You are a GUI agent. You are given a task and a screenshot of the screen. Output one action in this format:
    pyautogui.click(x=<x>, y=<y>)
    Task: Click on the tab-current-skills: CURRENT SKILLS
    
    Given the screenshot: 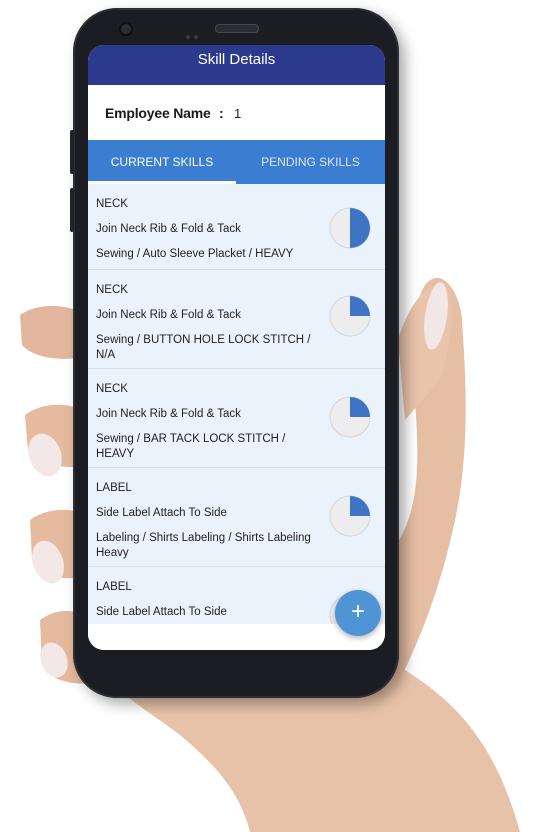 What is the action you would take?
    pyautogui.click(x=162, y=162)
    